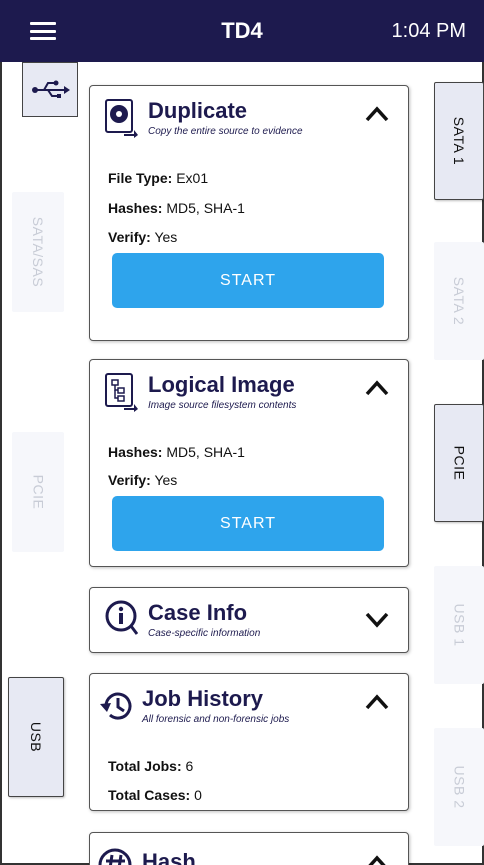  I want to click on tab-pcie-left: PCIE, so click(38, 492).